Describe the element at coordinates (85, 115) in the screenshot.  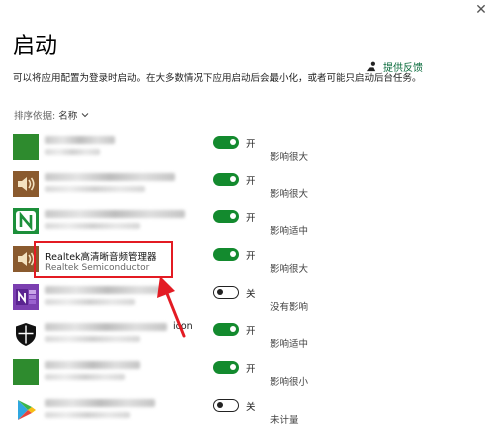
I see `chevron-down-icon` at that location.